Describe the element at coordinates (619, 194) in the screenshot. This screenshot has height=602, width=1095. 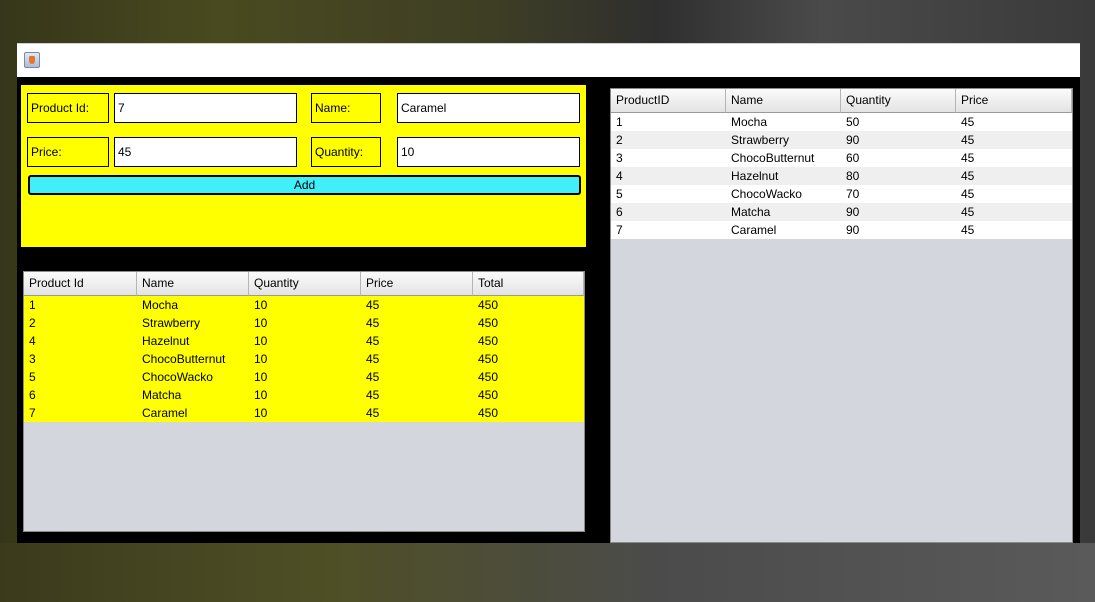
I see `product-table-cell: 5` at that location.